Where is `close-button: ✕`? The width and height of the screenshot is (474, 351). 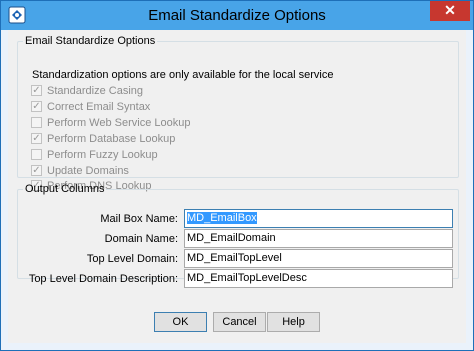 close-button: ✕ is located at coordinates (450, 11).